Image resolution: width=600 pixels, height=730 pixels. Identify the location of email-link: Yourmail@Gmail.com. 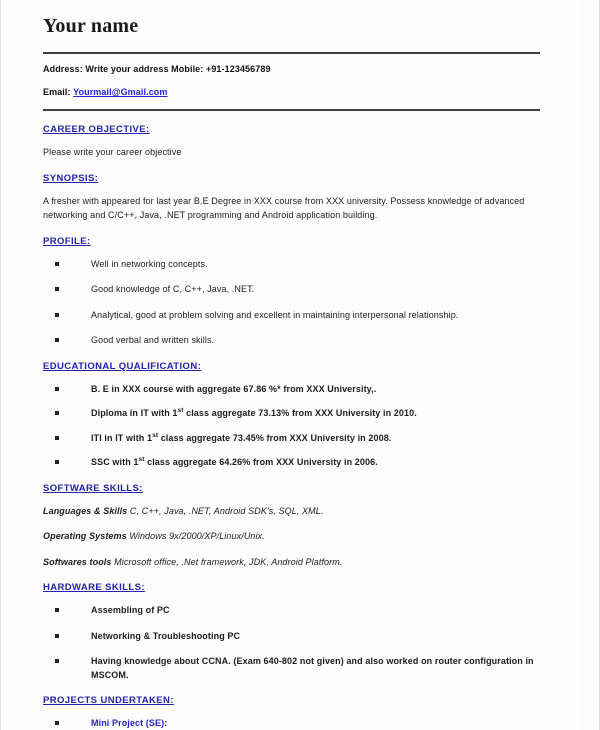
(120, 92).